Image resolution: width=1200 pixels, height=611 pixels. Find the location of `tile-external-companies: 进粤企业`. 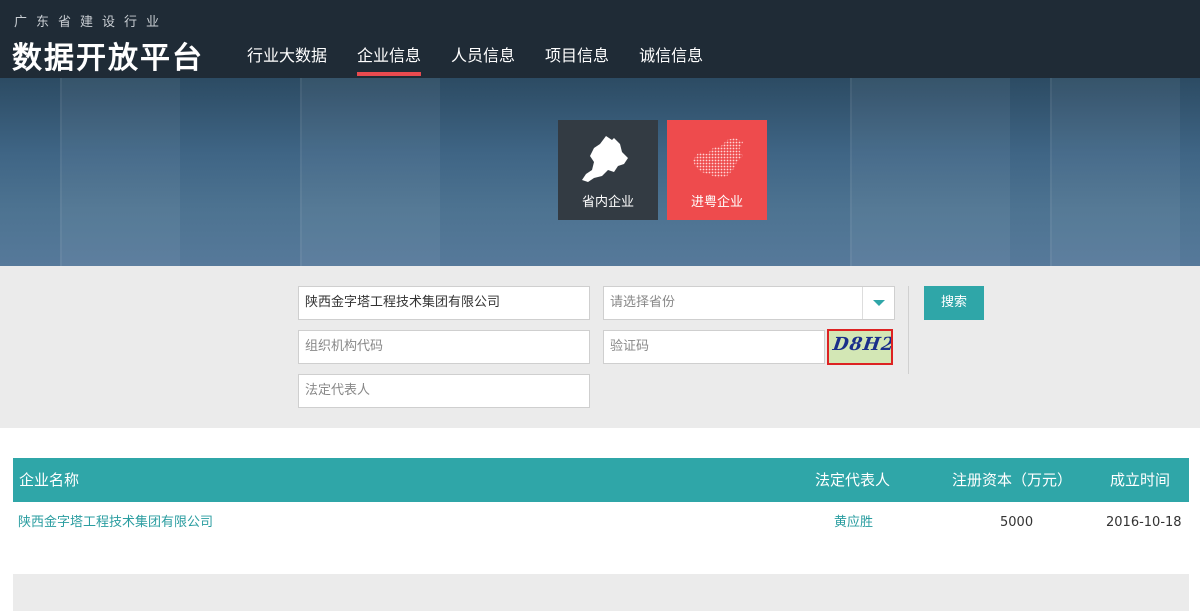

tile-external-companies: 进粤企业 is located at coordinates (717, 170).